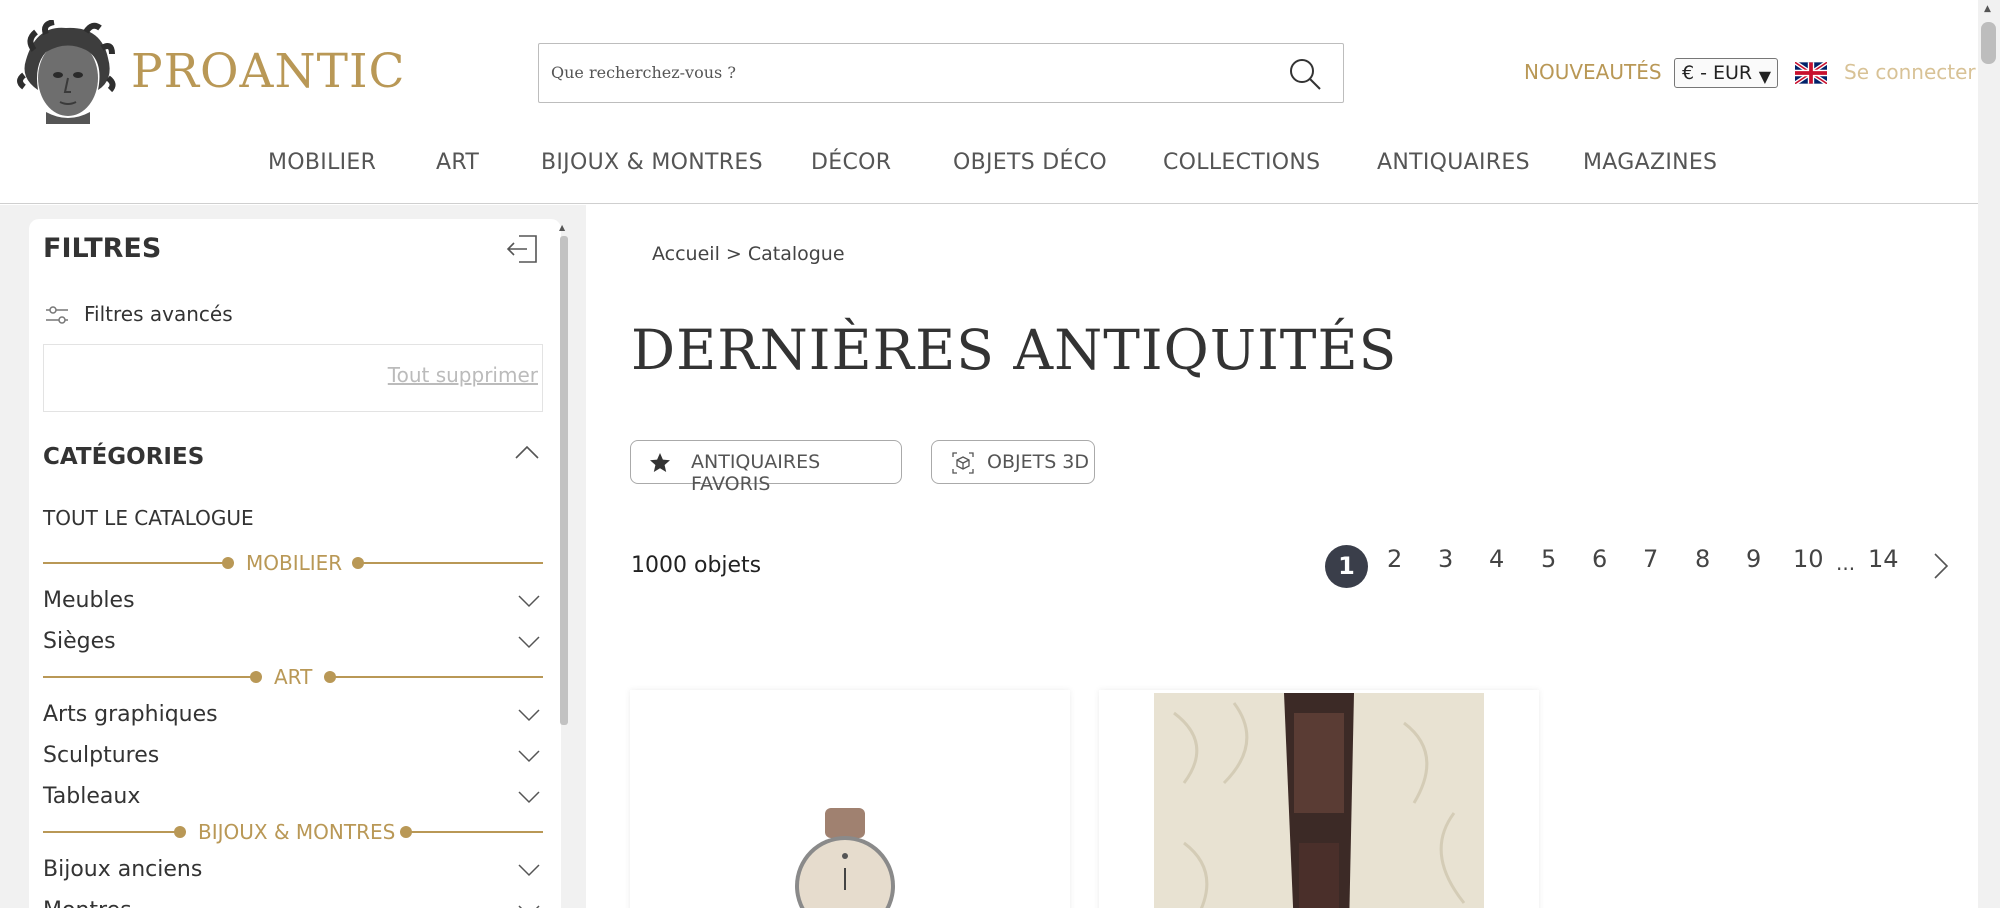  What do you see at coordinates (293, 378) in the screenshot?
I see `active-filters-box: Tout supprimer` at bounding box center [293, 378].